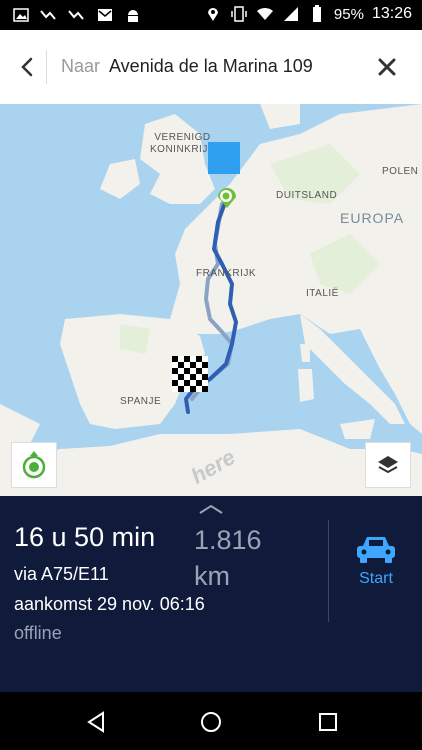  I want to click on land-uk, so click(177, 159).